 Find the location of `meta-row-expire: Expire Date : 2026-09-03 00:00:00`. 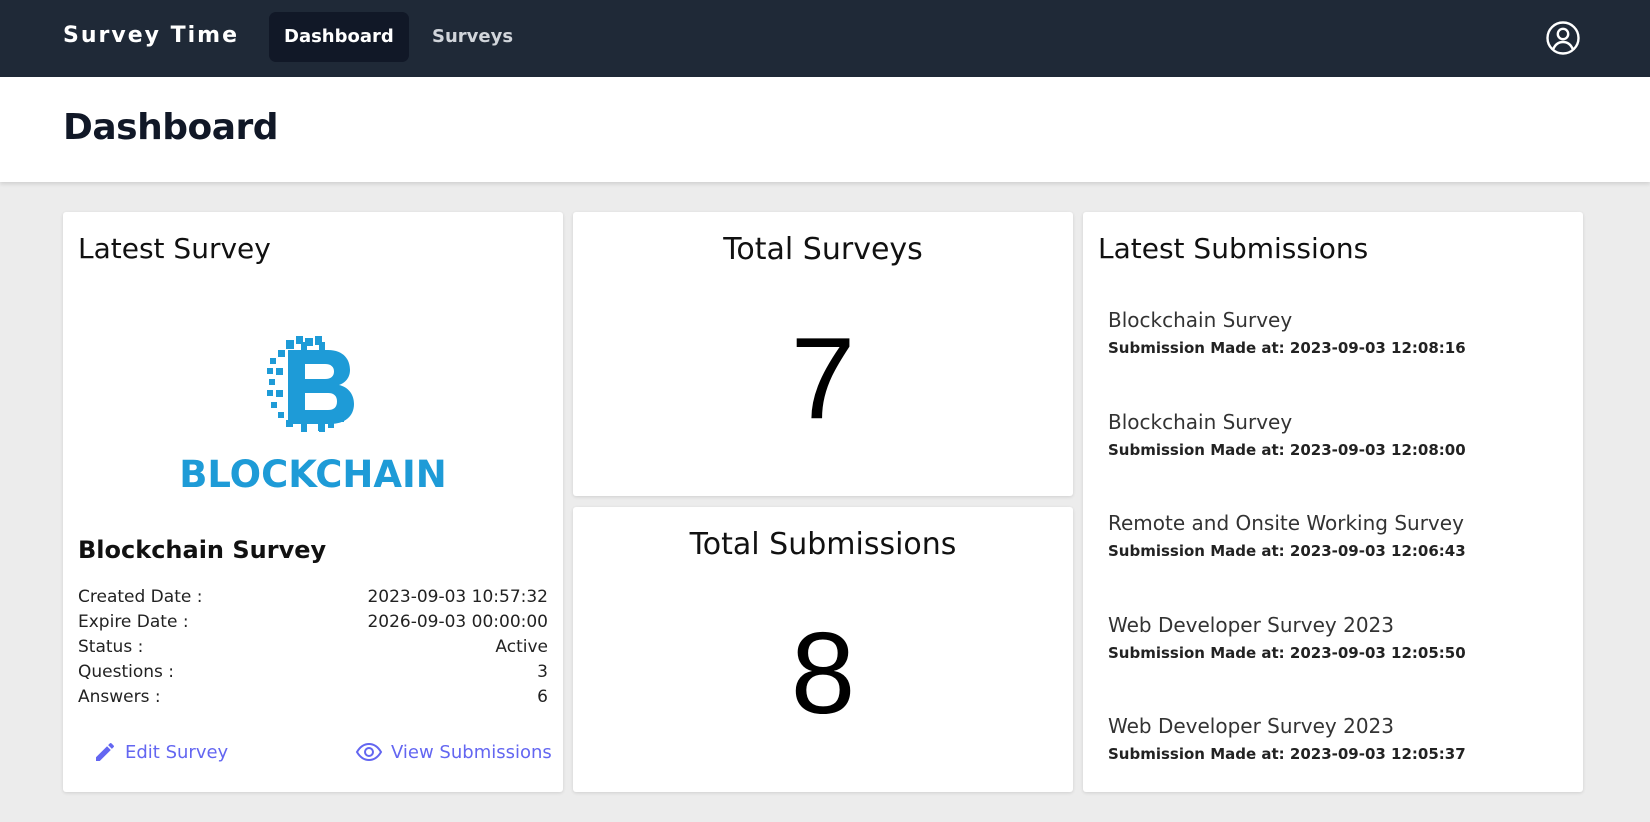

meta-row-expire: Expire Date : 2026-09-03 00:00:00 is located at coordinates (313, 622).